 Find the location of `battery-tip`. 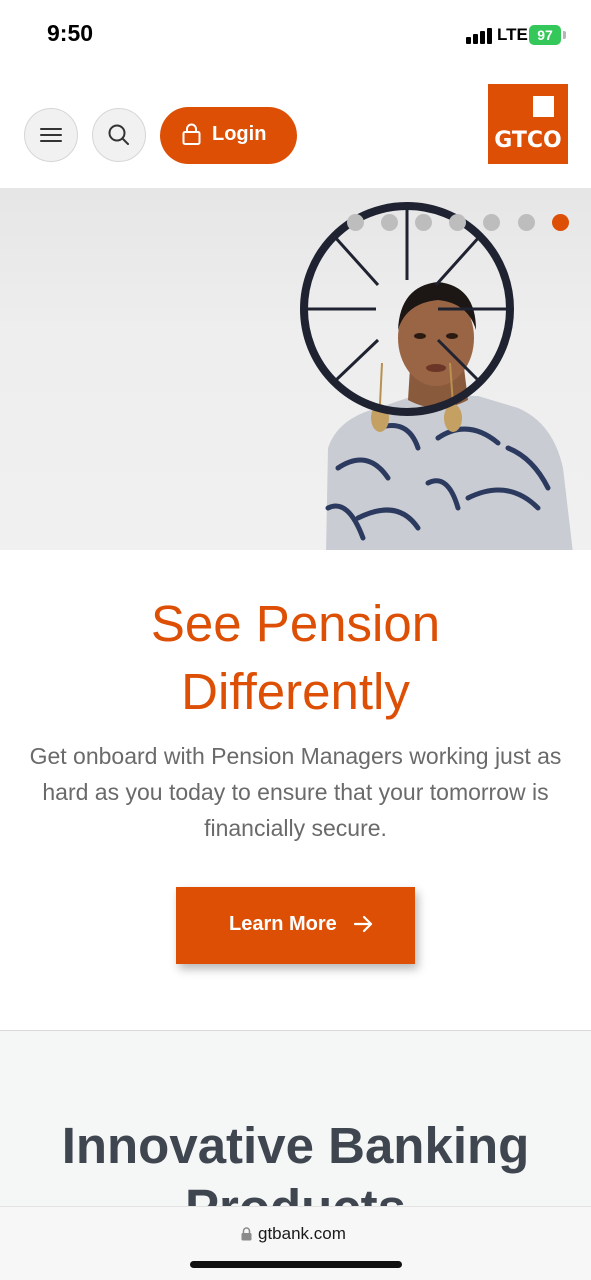

battery-tip is located at coordinates (564, 35).